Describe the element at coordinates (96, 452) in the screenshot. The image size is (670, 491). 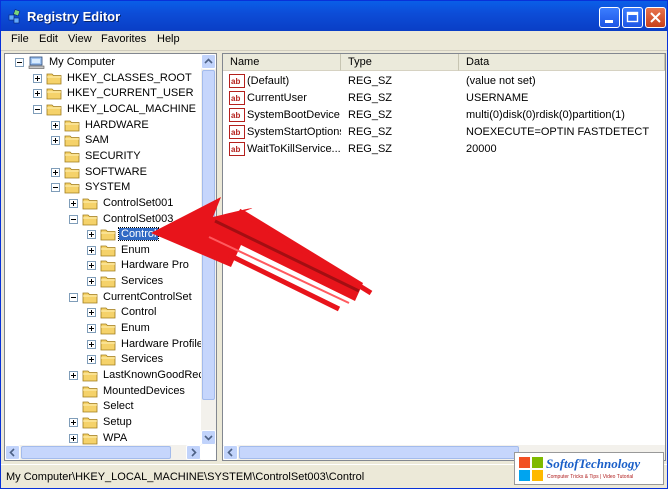
I see `tree-horizontal-scroll-thumb` at that location.